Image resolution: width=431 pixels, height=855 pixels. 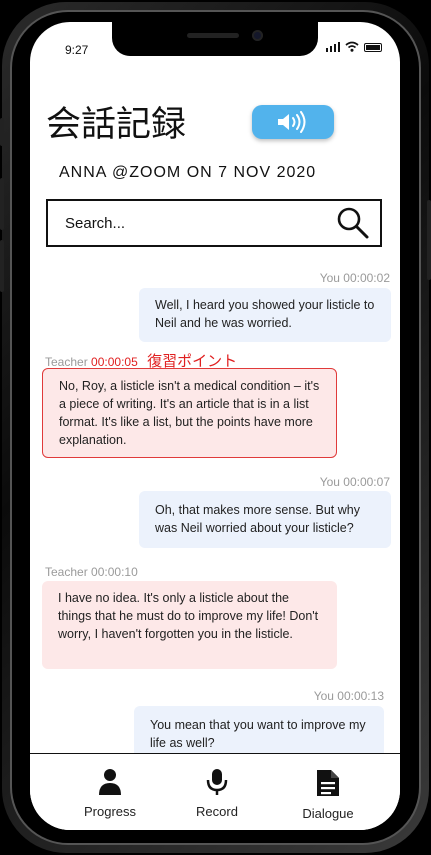 What do you see at coordinates (360, 696) in the screenshot?
I see `timestamp: 00:00:13` at bounding box center [360, 696].